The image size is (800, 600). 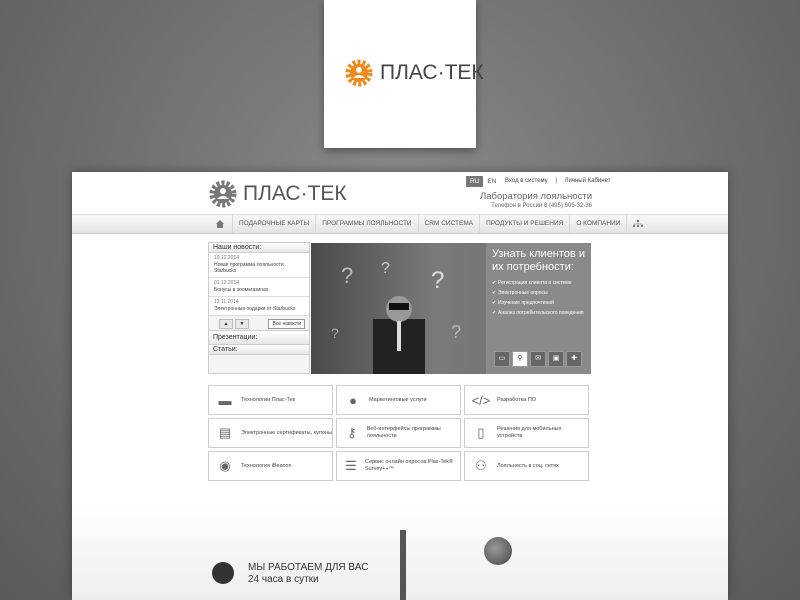 What do you see at coordinates (273, 224) in the screenshot?
I see `nav-gift-cards: ПОДАРОЧНЫЕ КАРТЫ` at bounding box center [273, 224].